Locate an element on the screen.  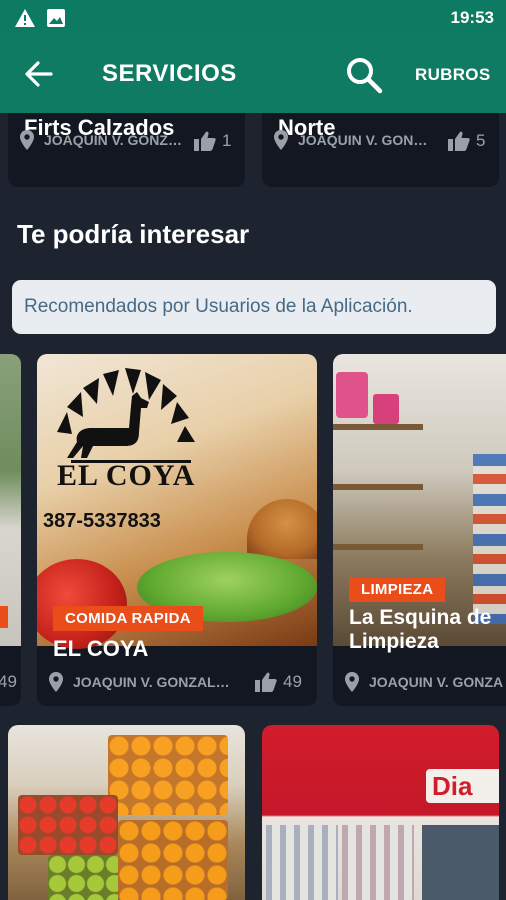
status-bar: 19:53 is located at coordinates (253, 18).